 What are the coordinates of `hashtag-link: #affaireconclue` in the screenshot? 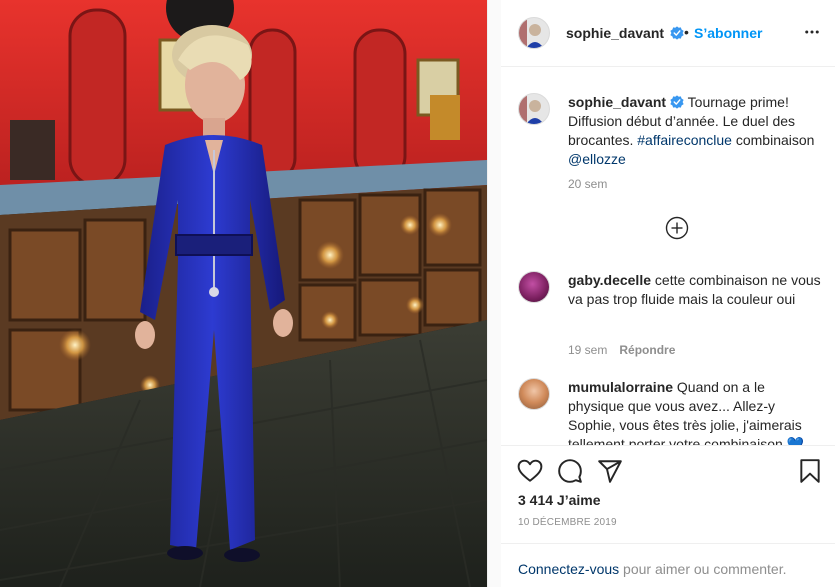 It's located at (684, 140).